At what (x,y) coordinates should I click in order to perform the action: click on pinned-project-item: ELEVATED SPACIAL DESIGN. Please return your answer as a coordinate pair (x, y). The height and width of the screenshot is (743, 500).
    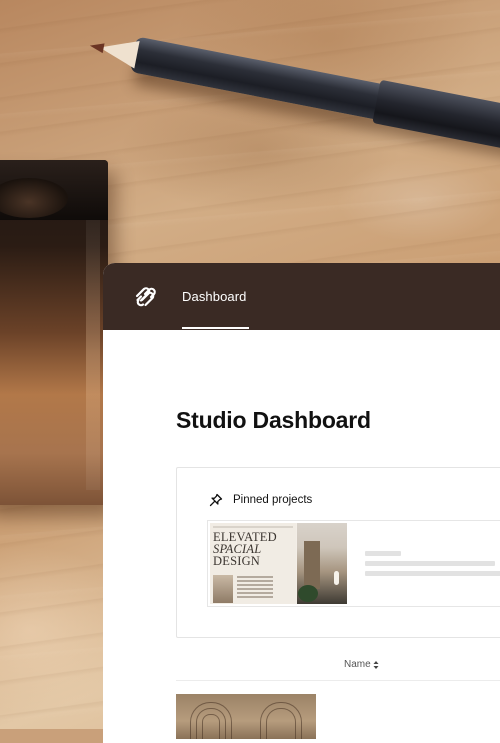
    Looking at the image, I should click on (353, 563).